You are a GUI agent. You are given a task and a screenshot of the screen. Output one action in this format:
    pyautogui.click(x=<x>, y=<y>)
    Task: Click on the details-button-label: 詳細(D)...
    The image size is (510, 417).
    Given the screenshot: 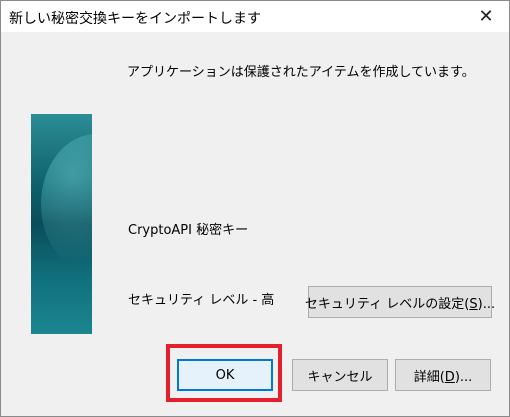 What is the action you would take?
    pyautogui.click(x=443, y=377)
    